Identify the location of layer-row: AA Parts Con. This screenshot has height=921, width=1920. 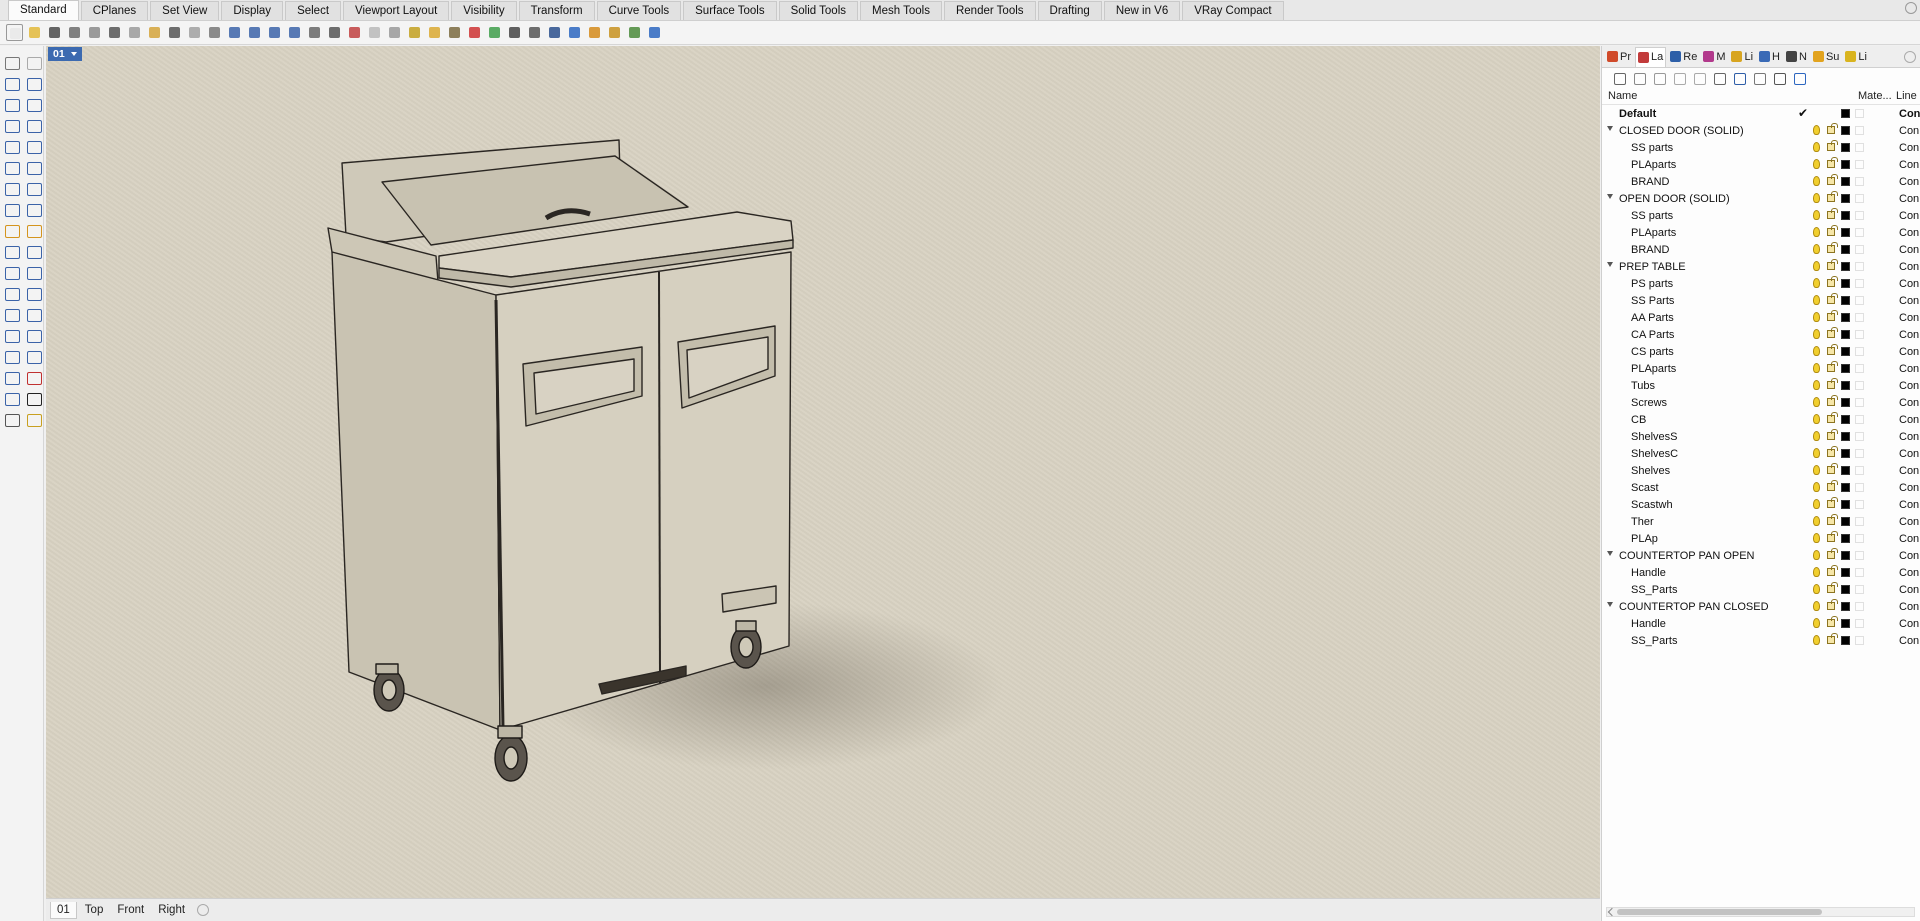
(1761, 317).